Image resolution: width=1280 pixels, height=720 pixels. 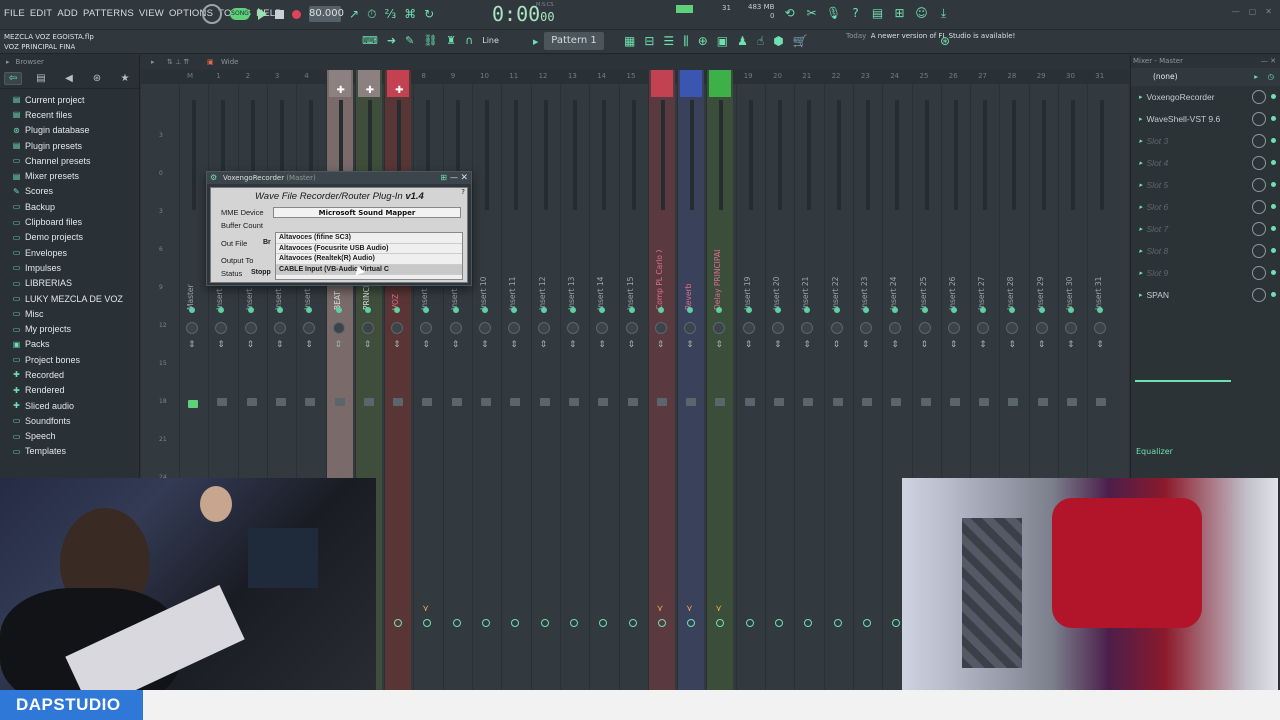 I want to click on dropdown-option: Altavoces (Realtek(R) Audio), so click(x=369, y=259).